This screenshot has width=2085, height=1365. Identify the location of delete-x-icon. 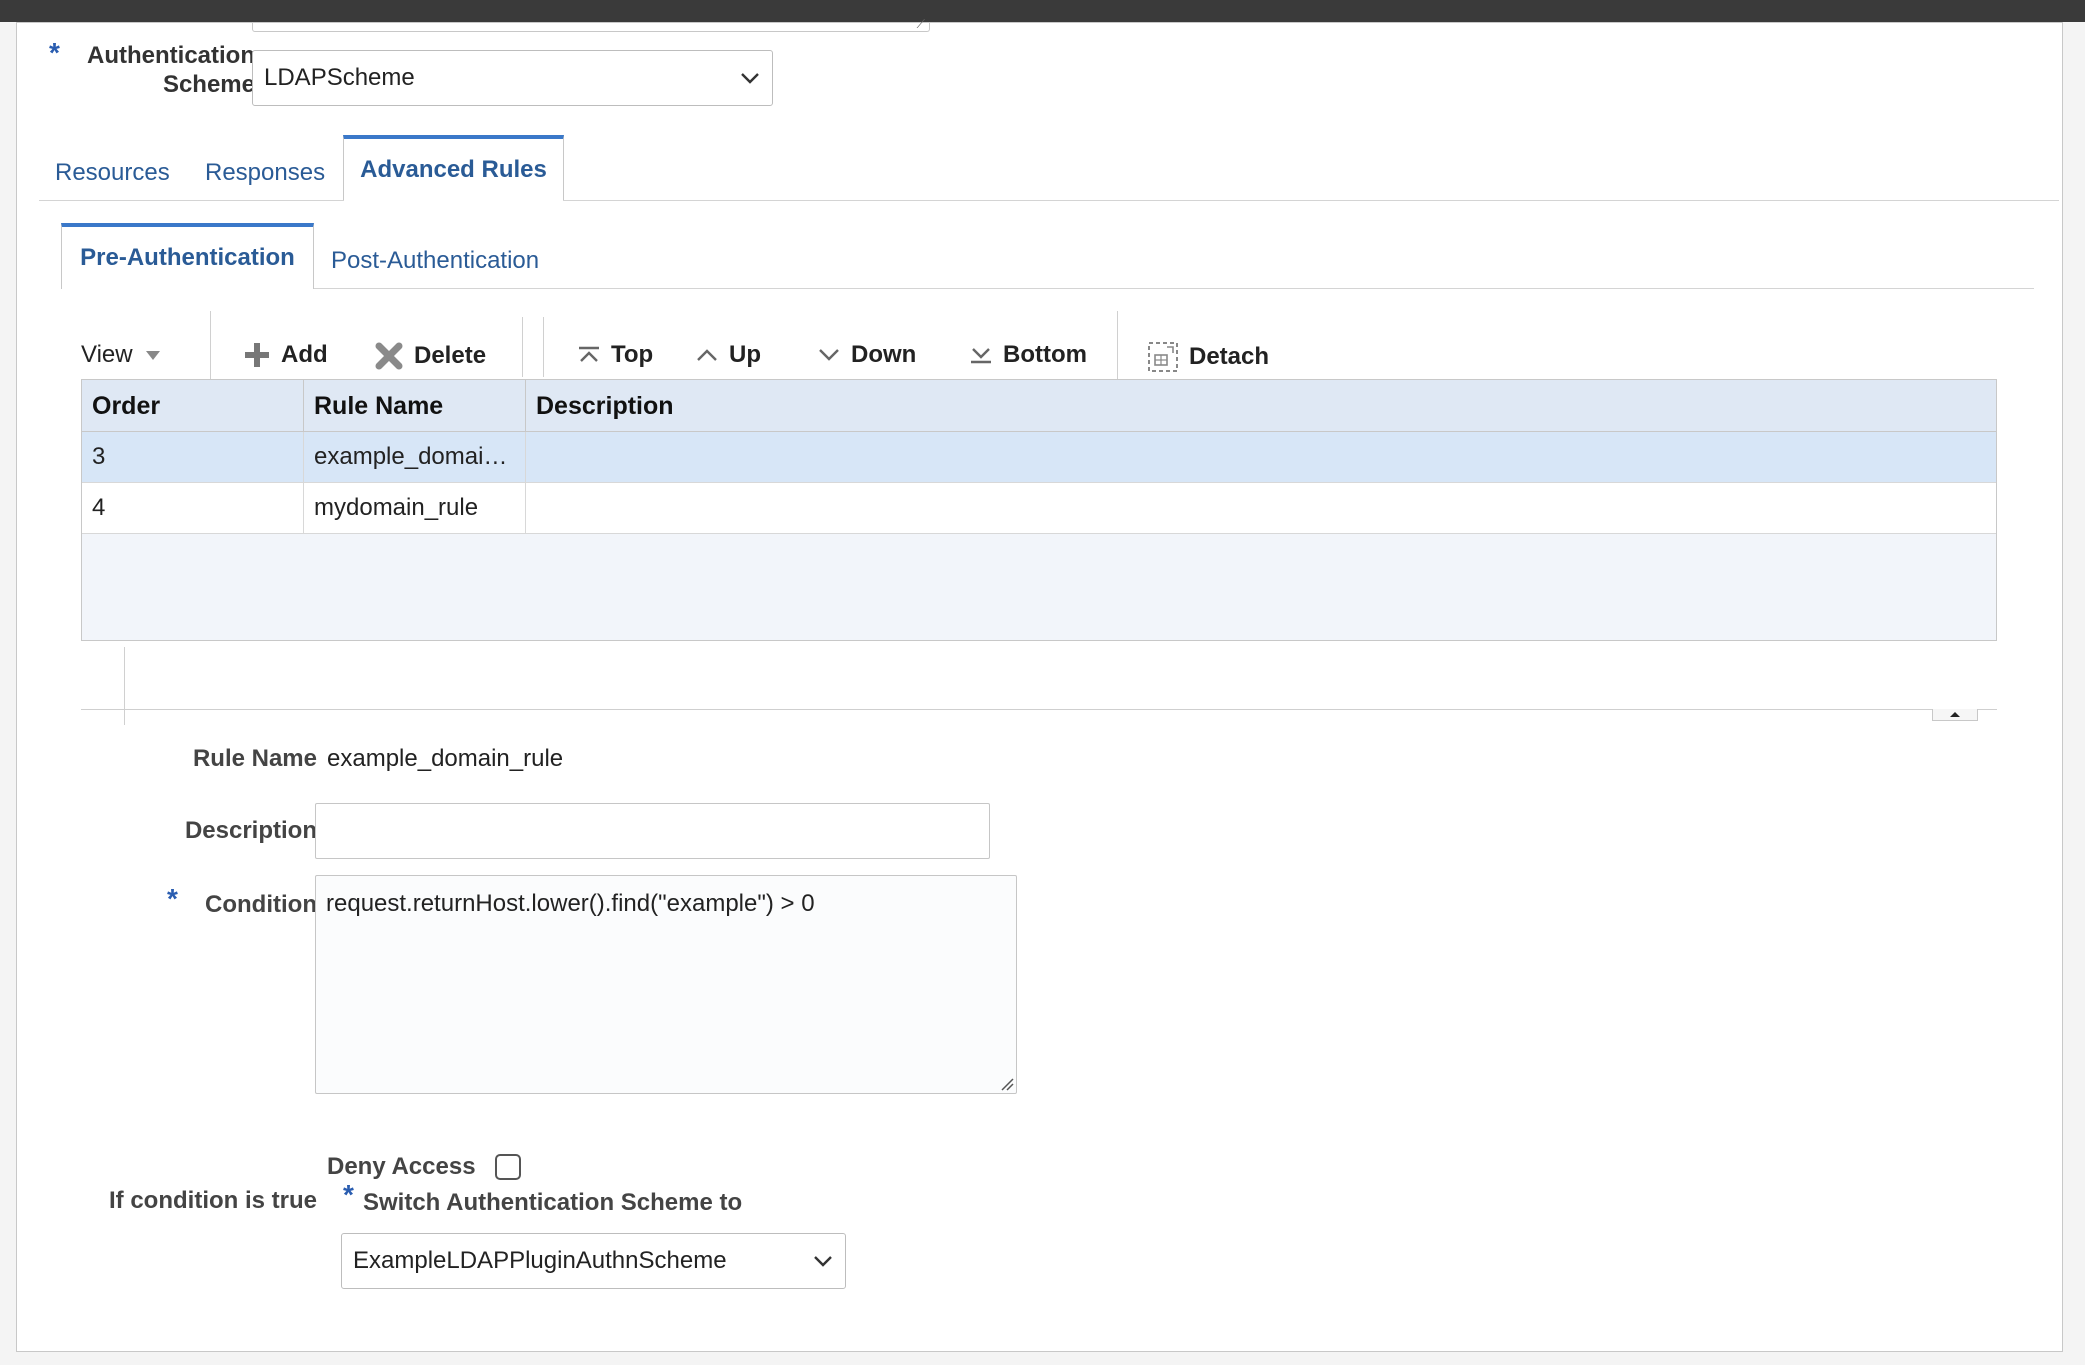
(389, 356).